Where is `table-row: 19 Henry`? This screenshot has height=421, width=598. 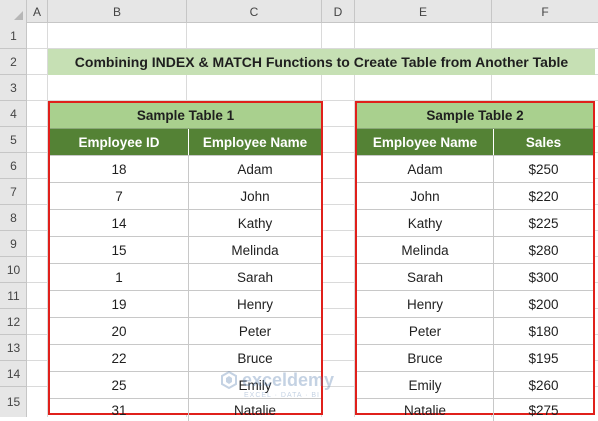 table-row: 19 Henry is located at coordinates (185, 303).